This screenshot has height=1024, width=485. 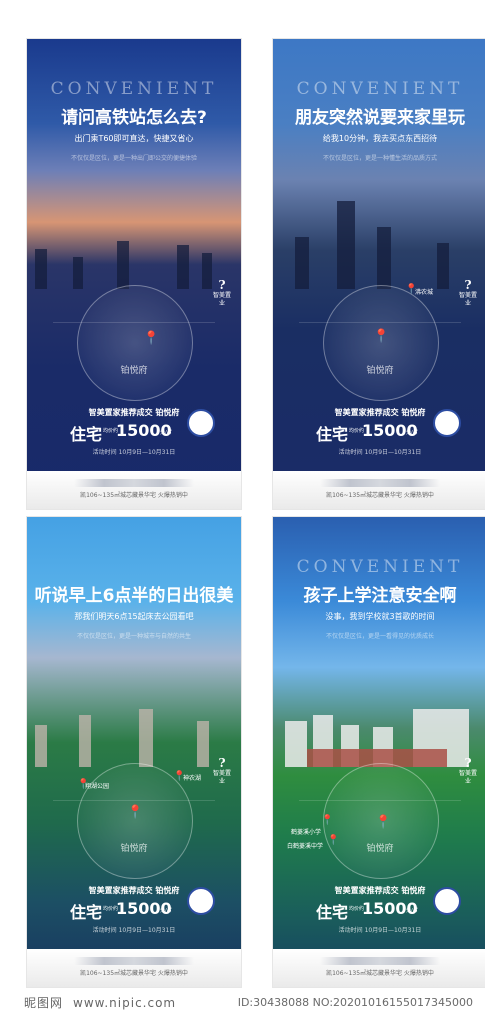 What do you see at coordinates (355, 1002) in the screenshot?
I see `image-id-text: ID:30438088 NO:20201016155017345000` at bounding box center [355, 1002].